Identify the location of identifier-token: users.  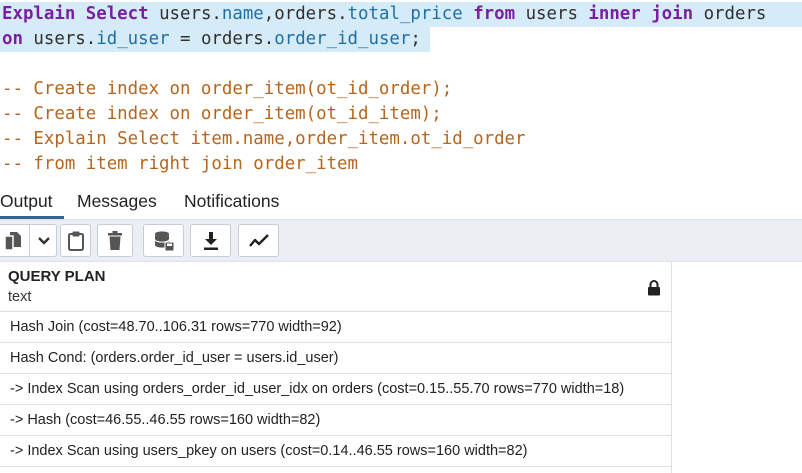
(552, 14).